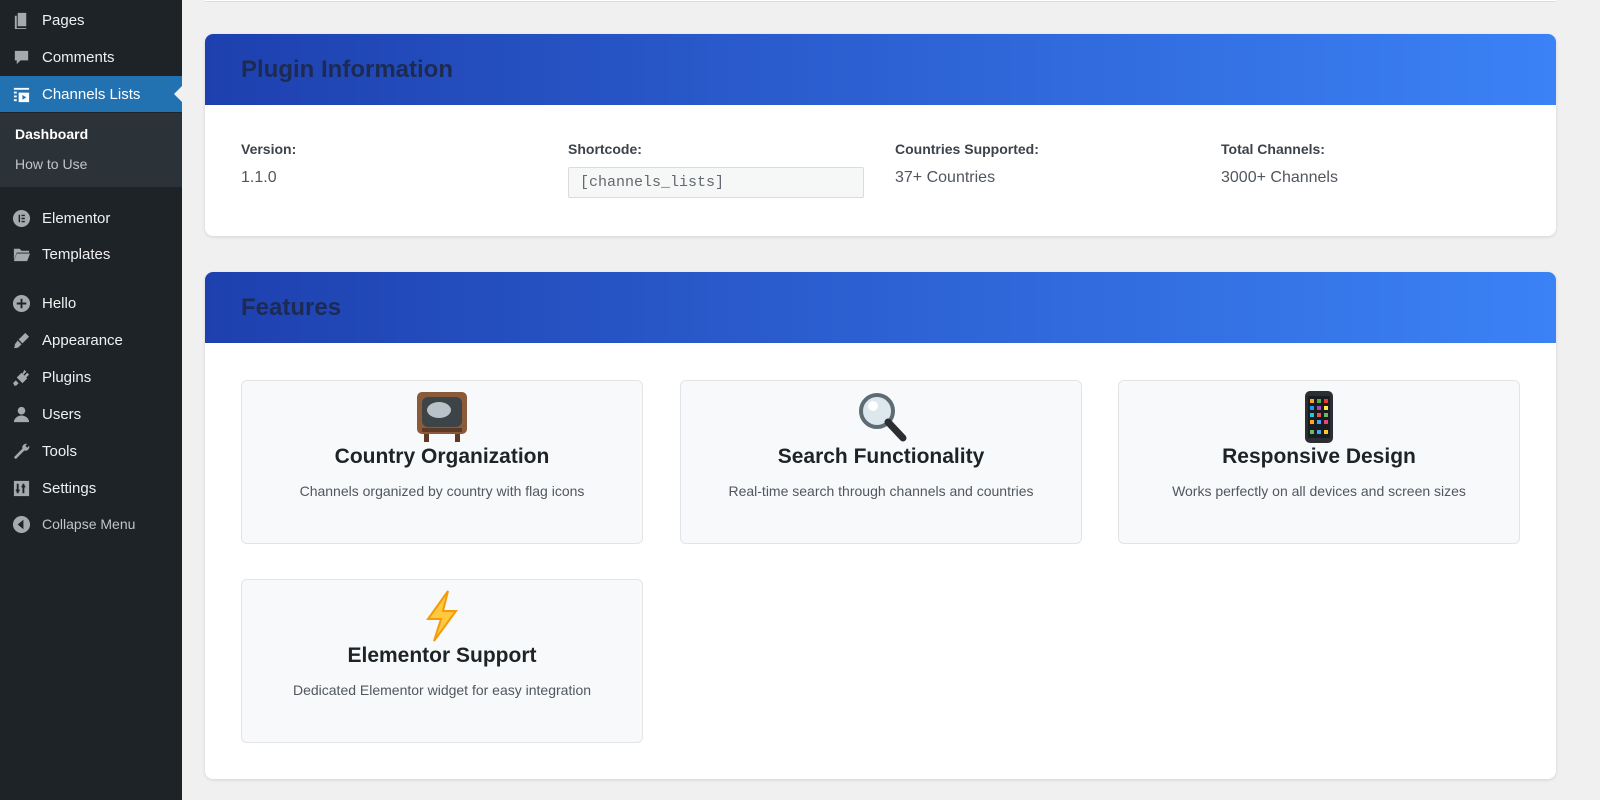 This screenshot has width=1600, height=800. What do you see at coordinates (1279, 164) in the screenshot?
I see `channels-info: Total Channels: 3000+ Channels` at bounding box center [1279, 164].